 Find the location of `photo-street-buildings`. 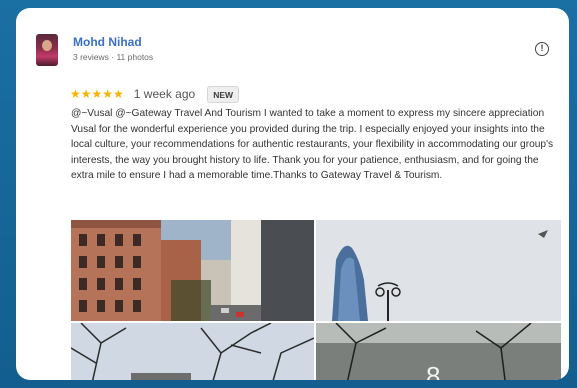

photo-street-buildings is located at coordinates (192, 270).